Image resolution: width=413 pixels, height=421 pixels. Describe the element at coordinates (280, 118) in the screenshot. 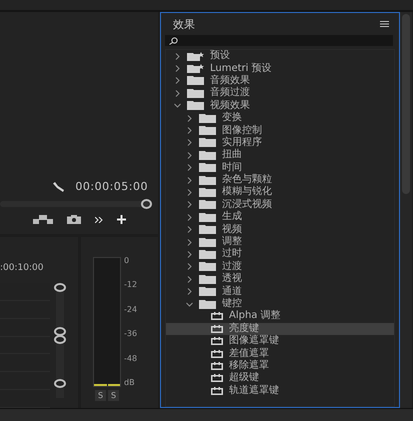

I see `tree-item: 变换` at that location.